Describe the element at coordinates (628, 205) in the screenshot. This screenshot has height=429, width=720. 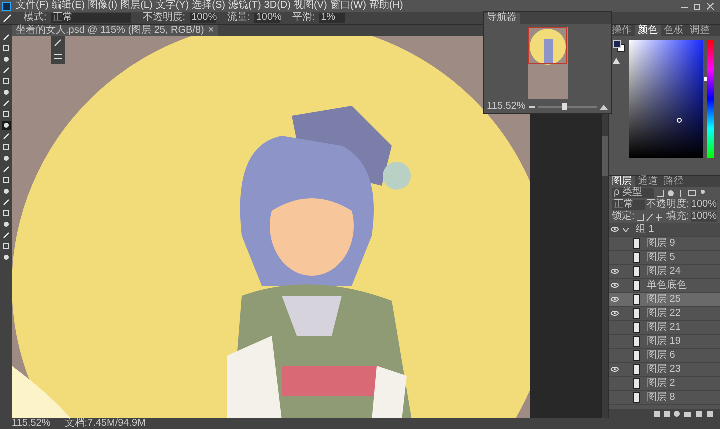
I see `blend-mode-dropdown: 正常` at that location.